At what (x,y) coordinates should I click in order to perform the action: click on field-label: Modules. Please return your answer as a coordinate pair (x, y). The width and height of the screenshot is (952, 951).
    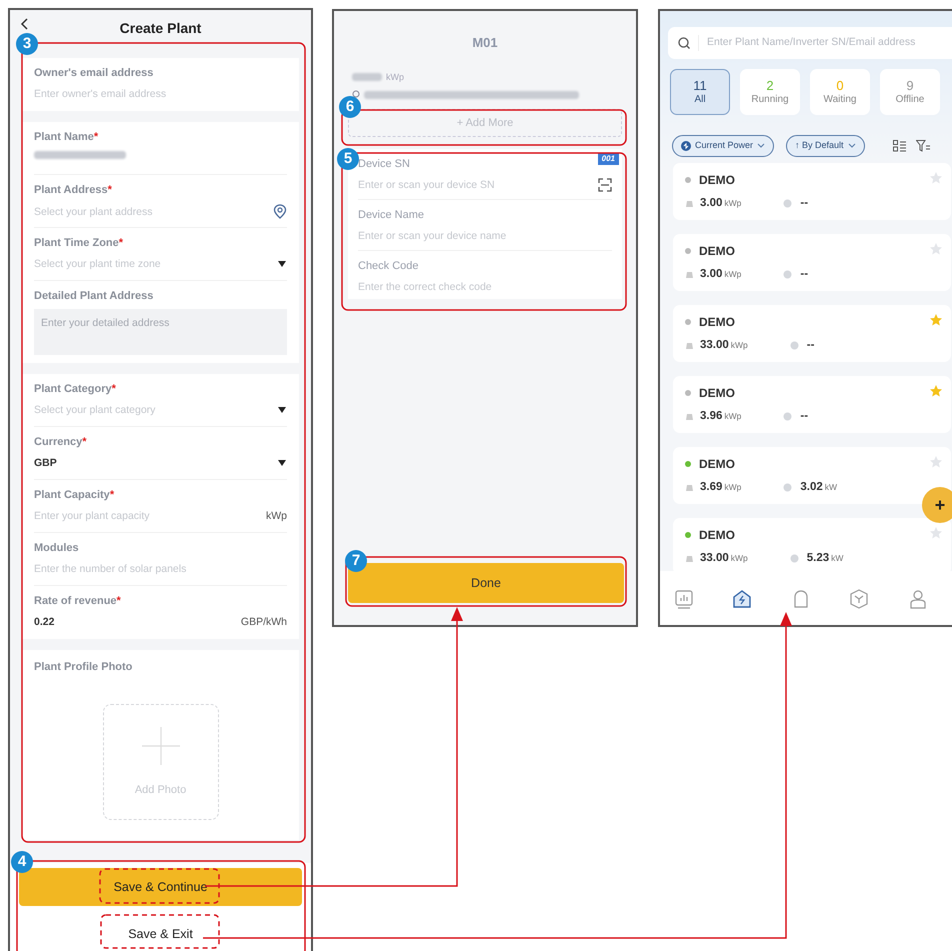
    Looking at the image, I should click on (56, 548).